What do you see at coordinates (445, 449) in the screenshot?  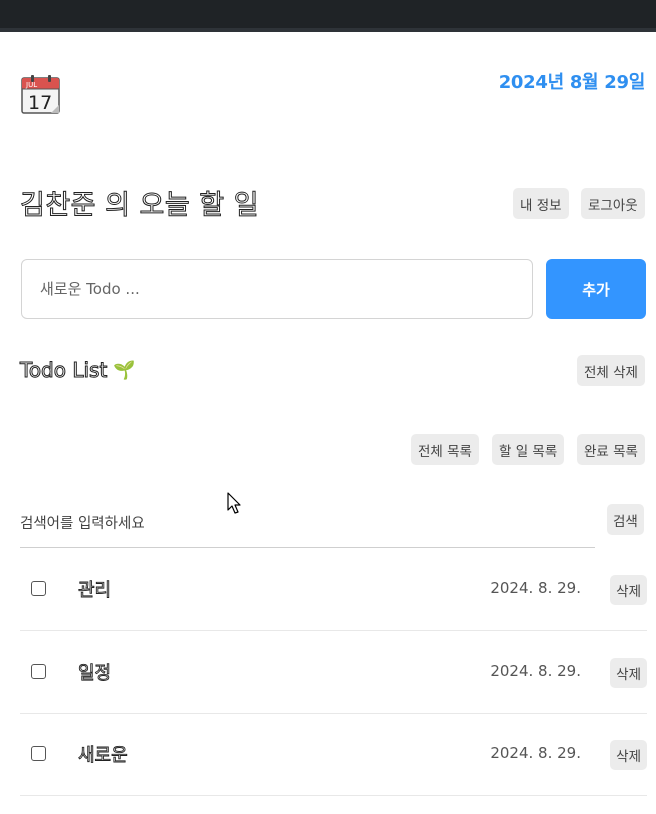 I see `filter-all-button: 전체 목록` at bounding box center [445, 449].